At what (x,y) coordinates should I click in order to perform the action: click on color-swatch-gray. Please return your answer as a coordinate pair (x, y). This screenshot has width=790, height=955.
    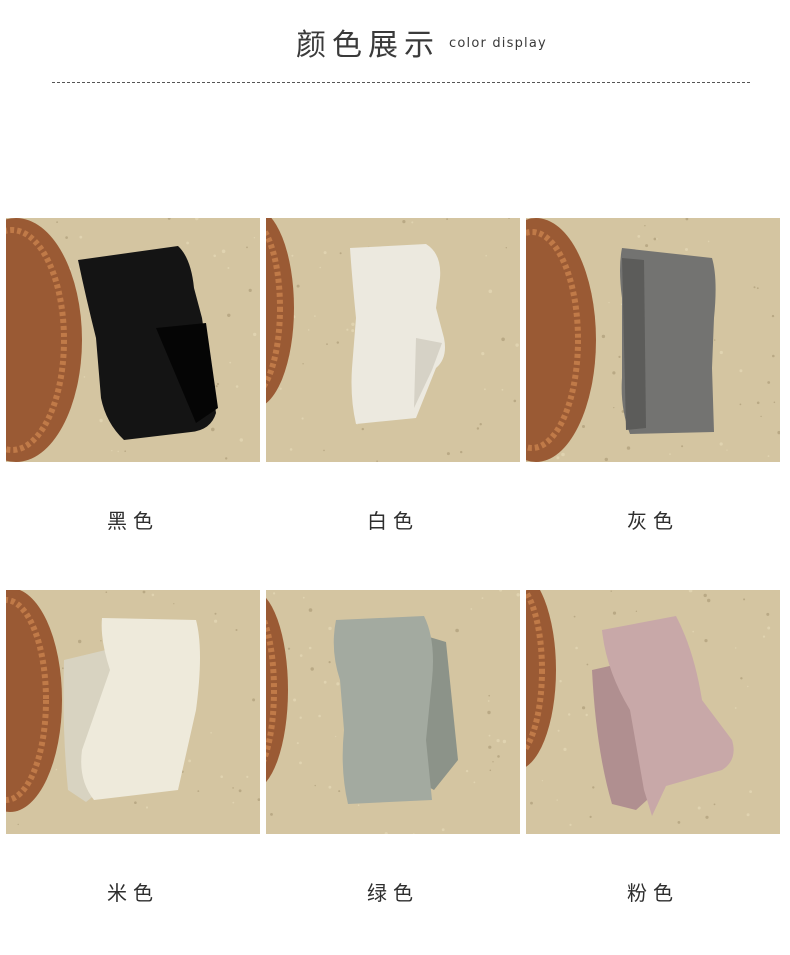
    Looking at the image, I should click on (653, 340).